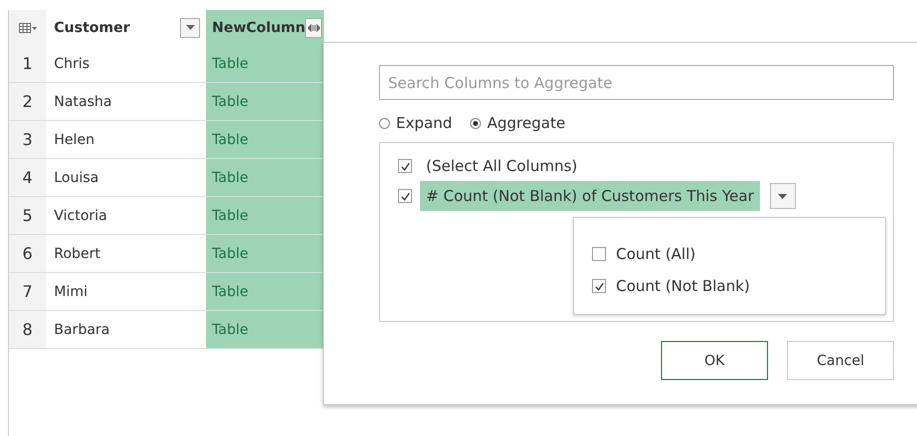 This screenshot has width=917, height=436. Describe the element at coordinates (259, 28) in the screenshot. I see `column-title: NewColumn` at that location.